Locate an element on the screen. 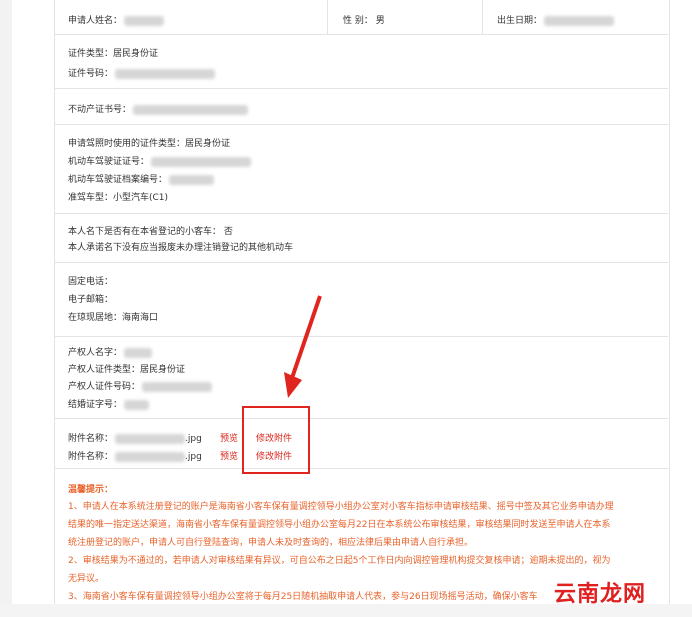 The image size is (692, 617). license-file-label: 机动车驾驶证档案编号： is located at coordinates (118, 180).